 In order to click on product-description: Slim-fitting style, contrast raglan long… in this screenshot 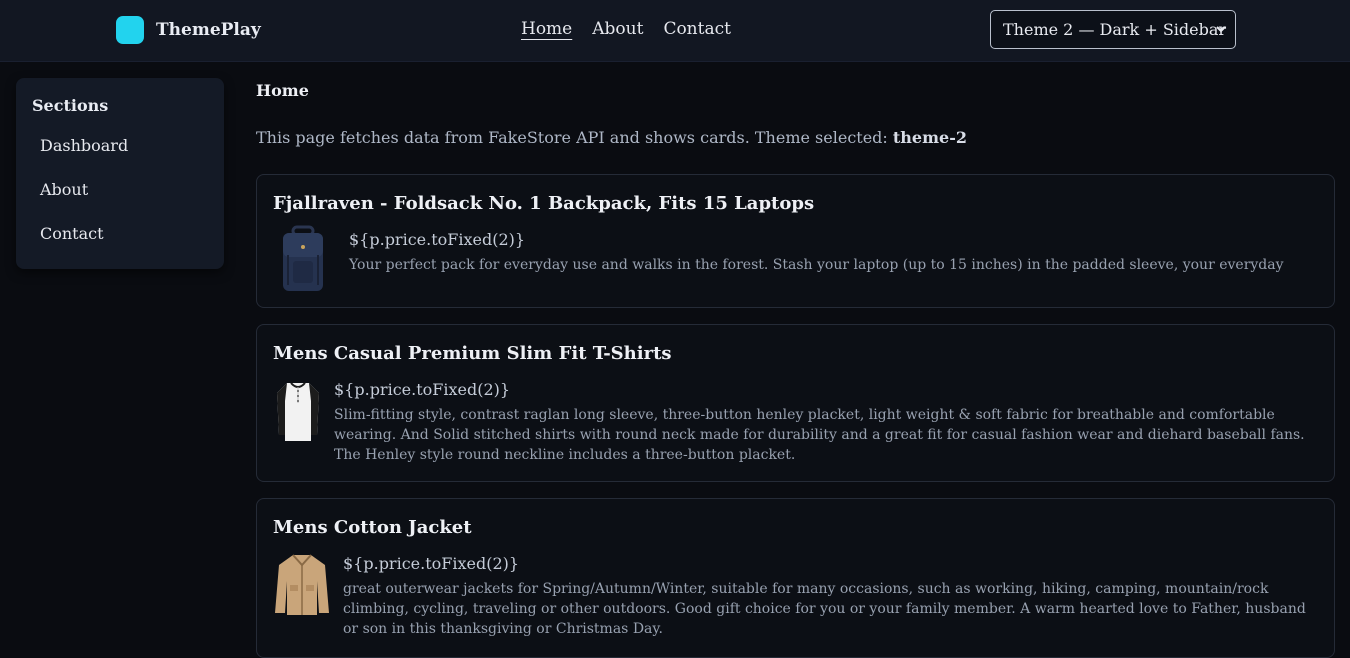, I will do `click(819, 435)`.